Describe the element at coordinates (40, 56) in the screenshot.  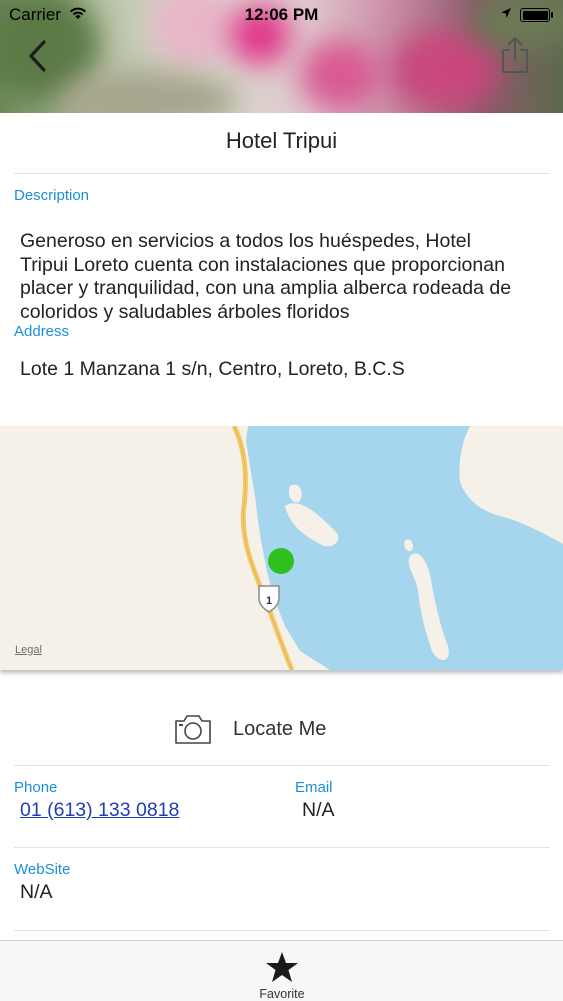
I see `back-button` at that location.